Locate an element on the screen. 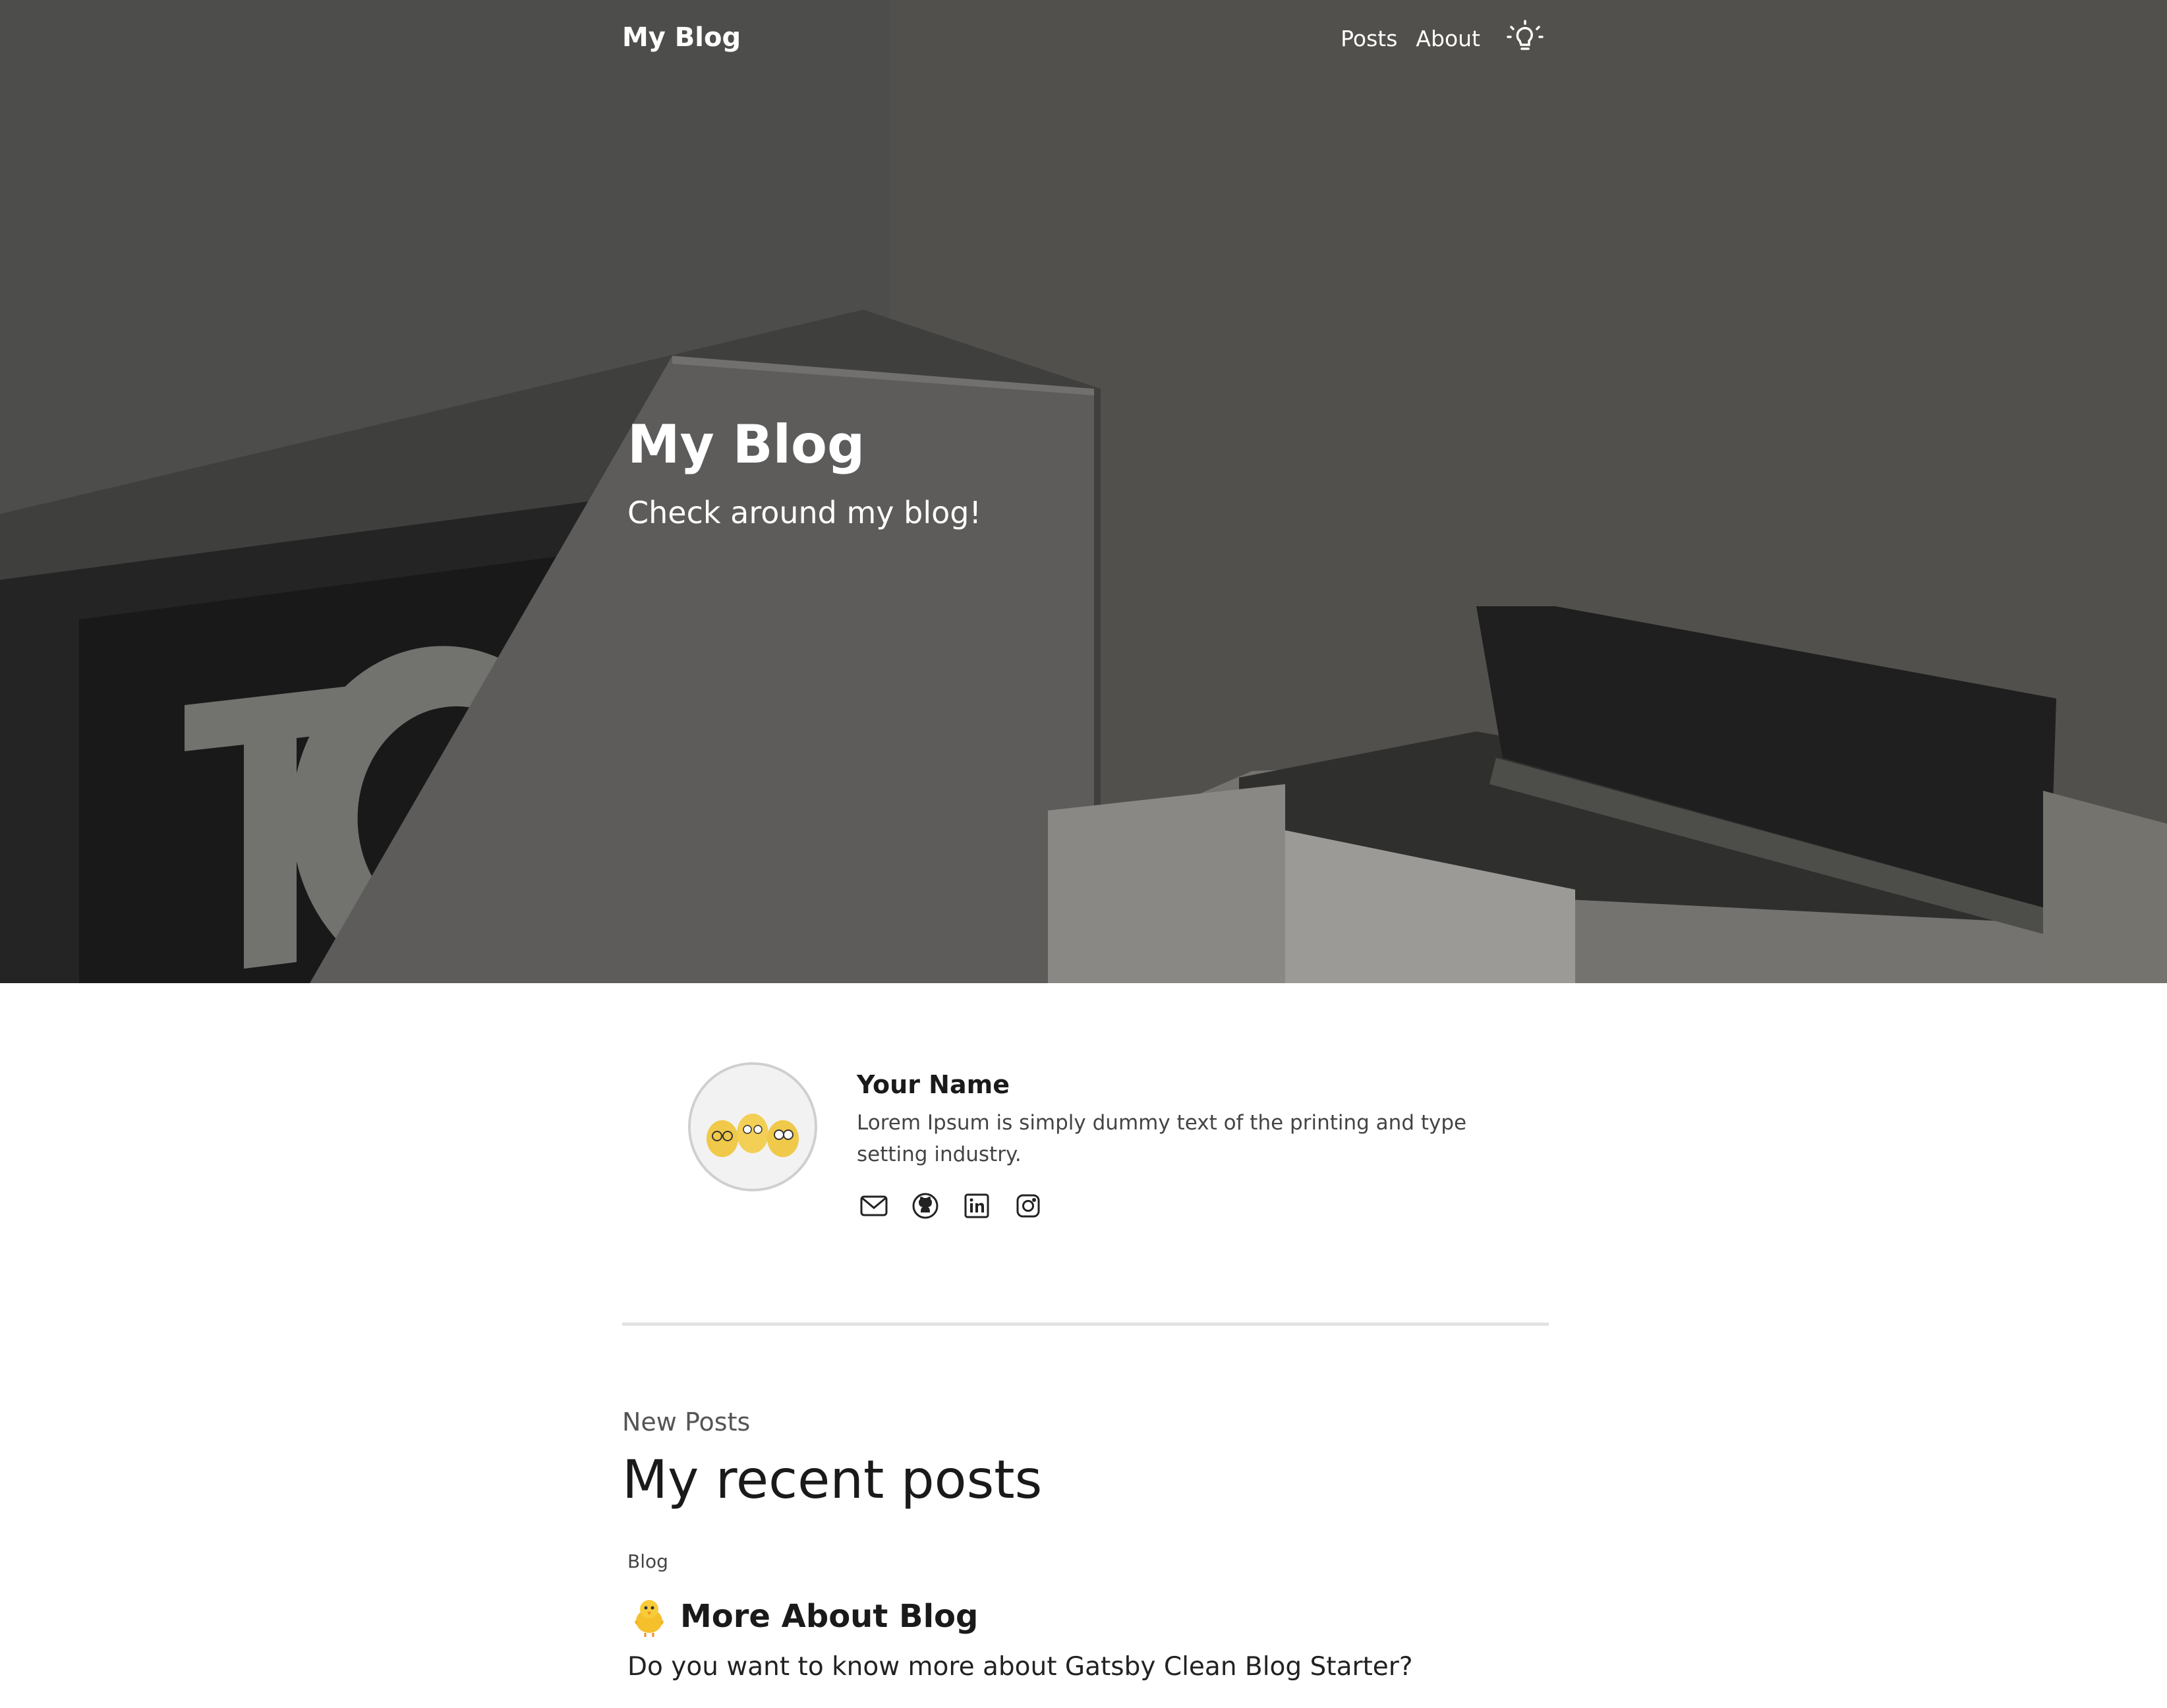  github-link is located at coordinates (925, 1206).